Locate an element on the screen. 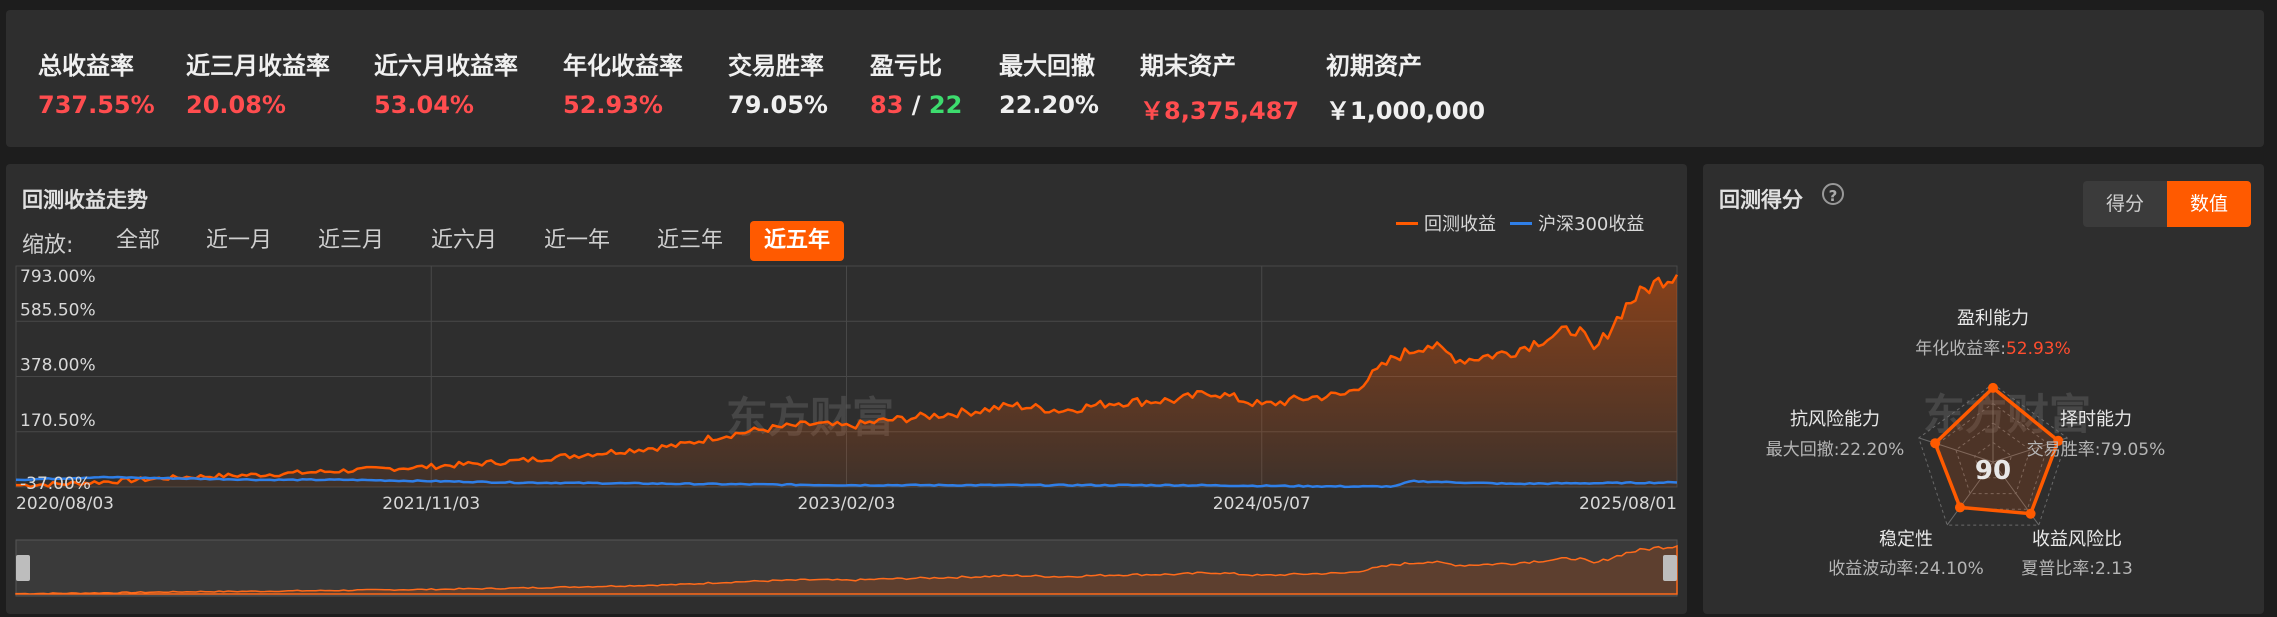 This screenshot has height=617, width=2277. stat-value: 52.93% is located at coordinates (613, 105).